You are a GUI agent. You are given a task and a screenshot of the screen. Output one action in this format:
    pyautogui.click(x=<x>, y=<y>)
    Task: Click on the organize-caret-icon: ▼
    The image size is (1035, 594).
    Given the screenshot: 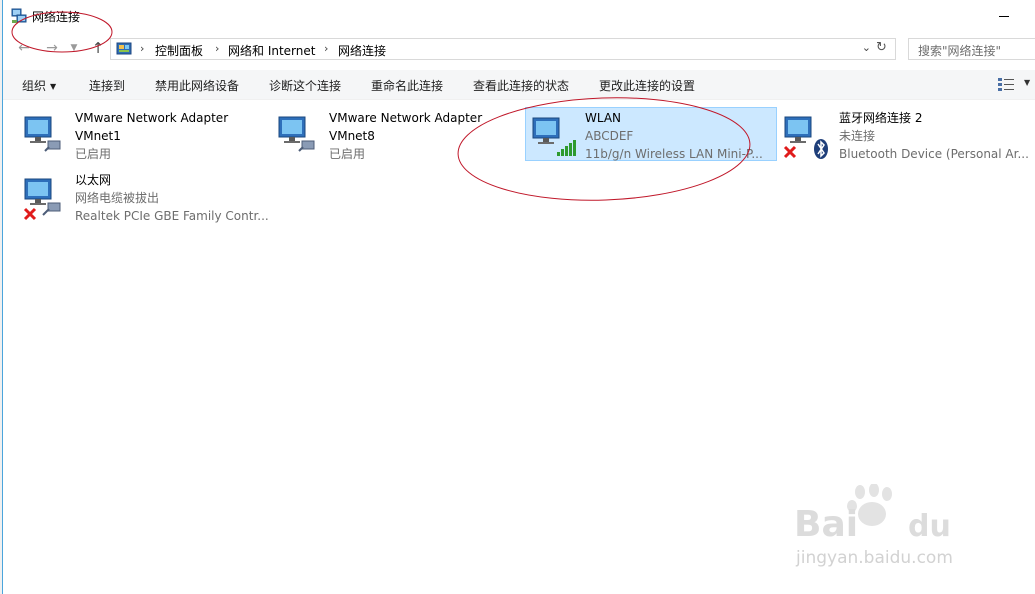 What is the action you would take?
    pyautogui.click(x=53, y=86)
    